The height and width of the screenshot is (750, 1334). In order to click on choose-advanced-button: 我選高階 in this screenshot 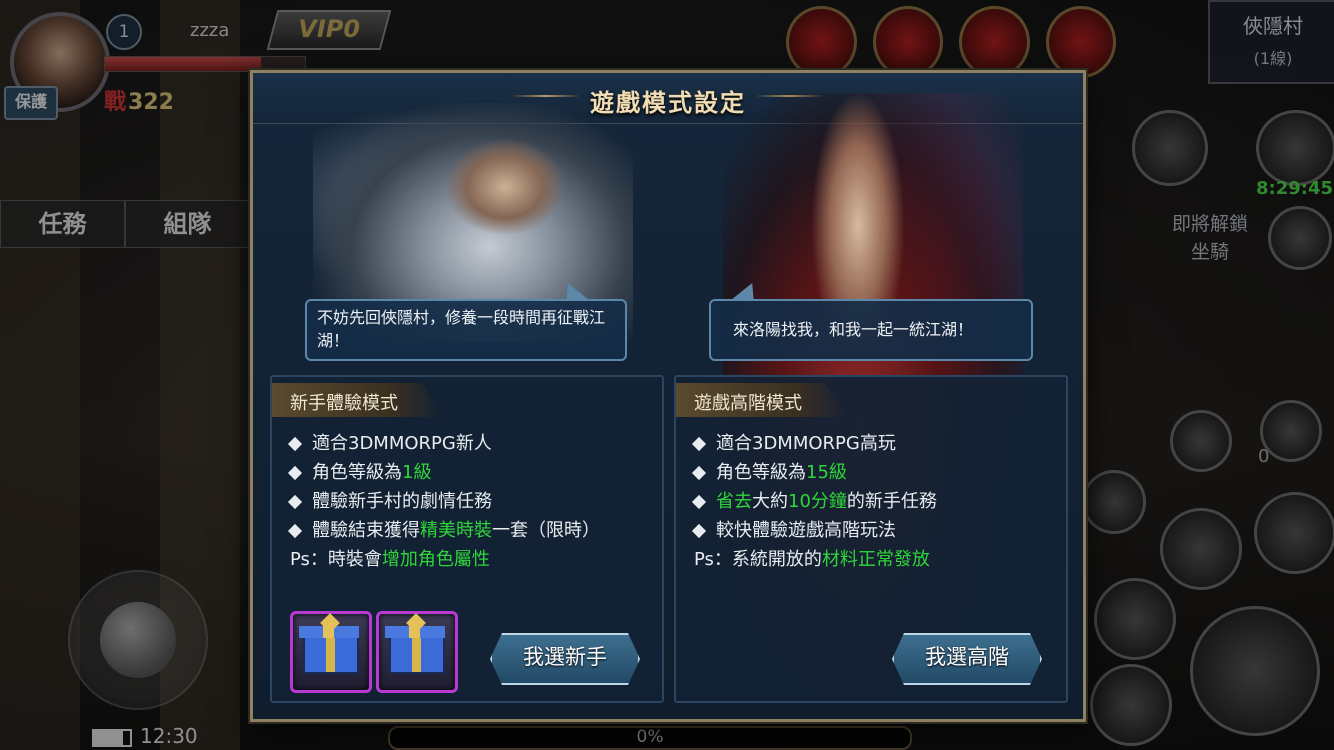, I will do `click(967, 659)`.